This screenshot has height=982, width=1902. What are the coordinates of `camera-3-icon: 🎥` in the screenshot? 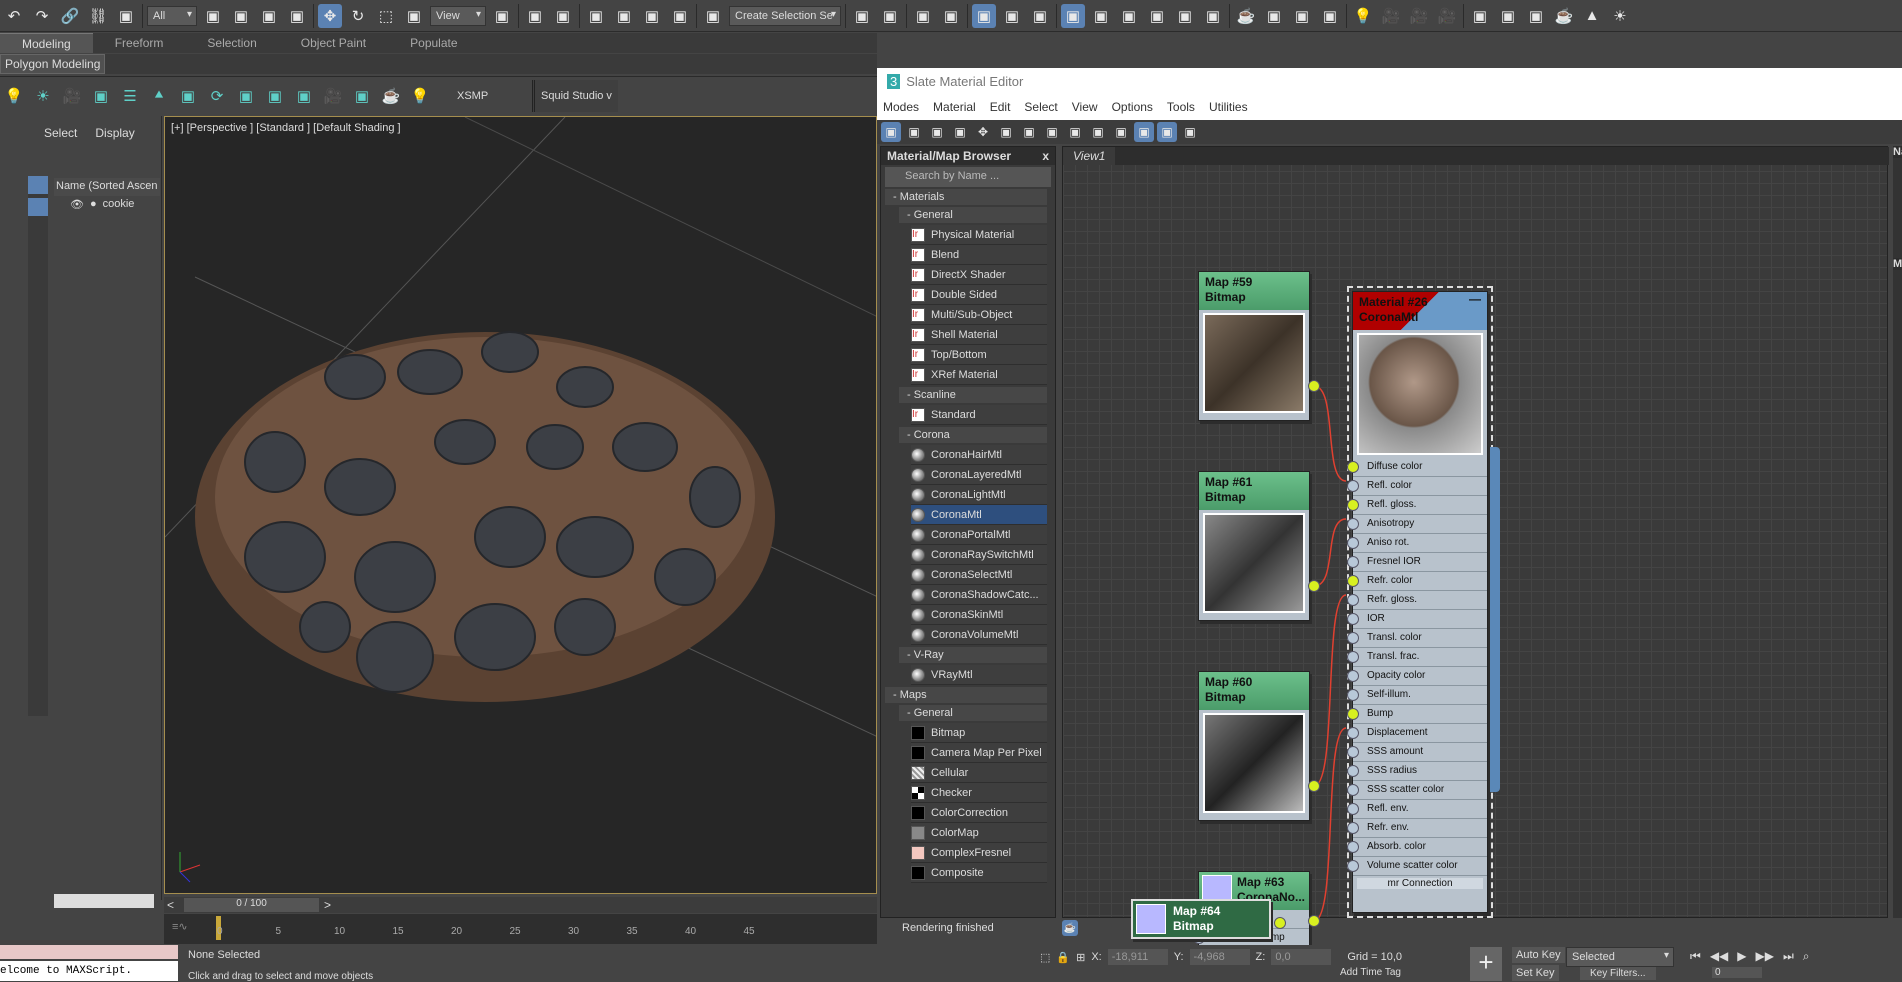 It's located at (1447, 16).